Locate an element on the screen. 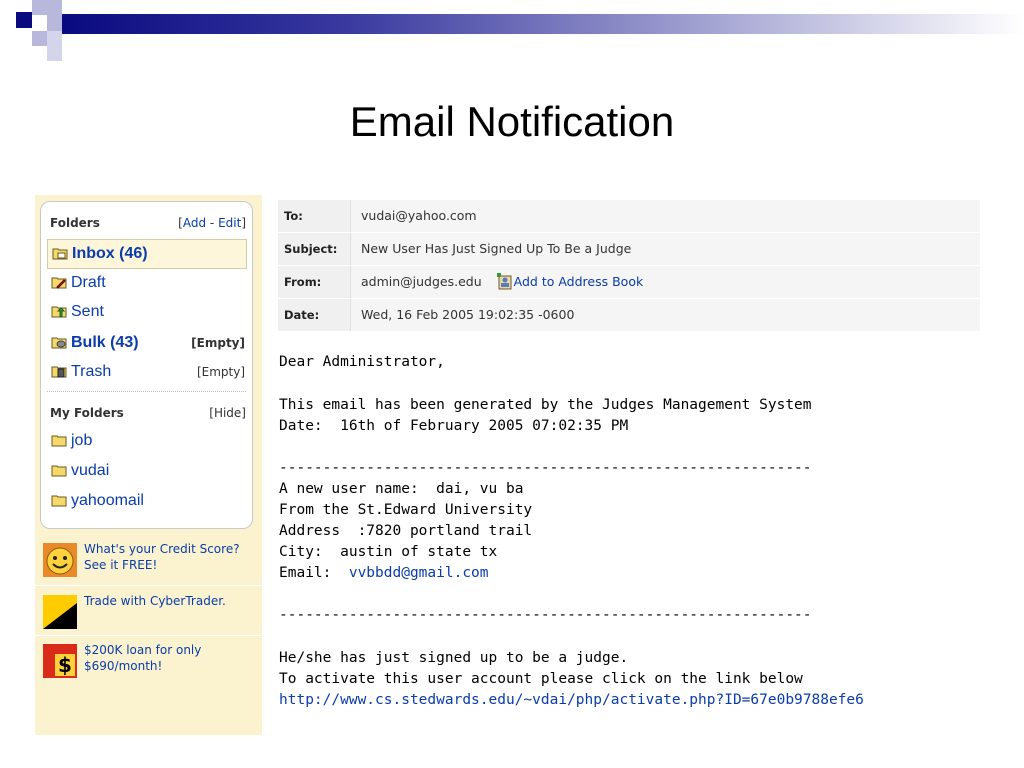  my-folders-heading: My Folders is located at coordinates (87, 413).